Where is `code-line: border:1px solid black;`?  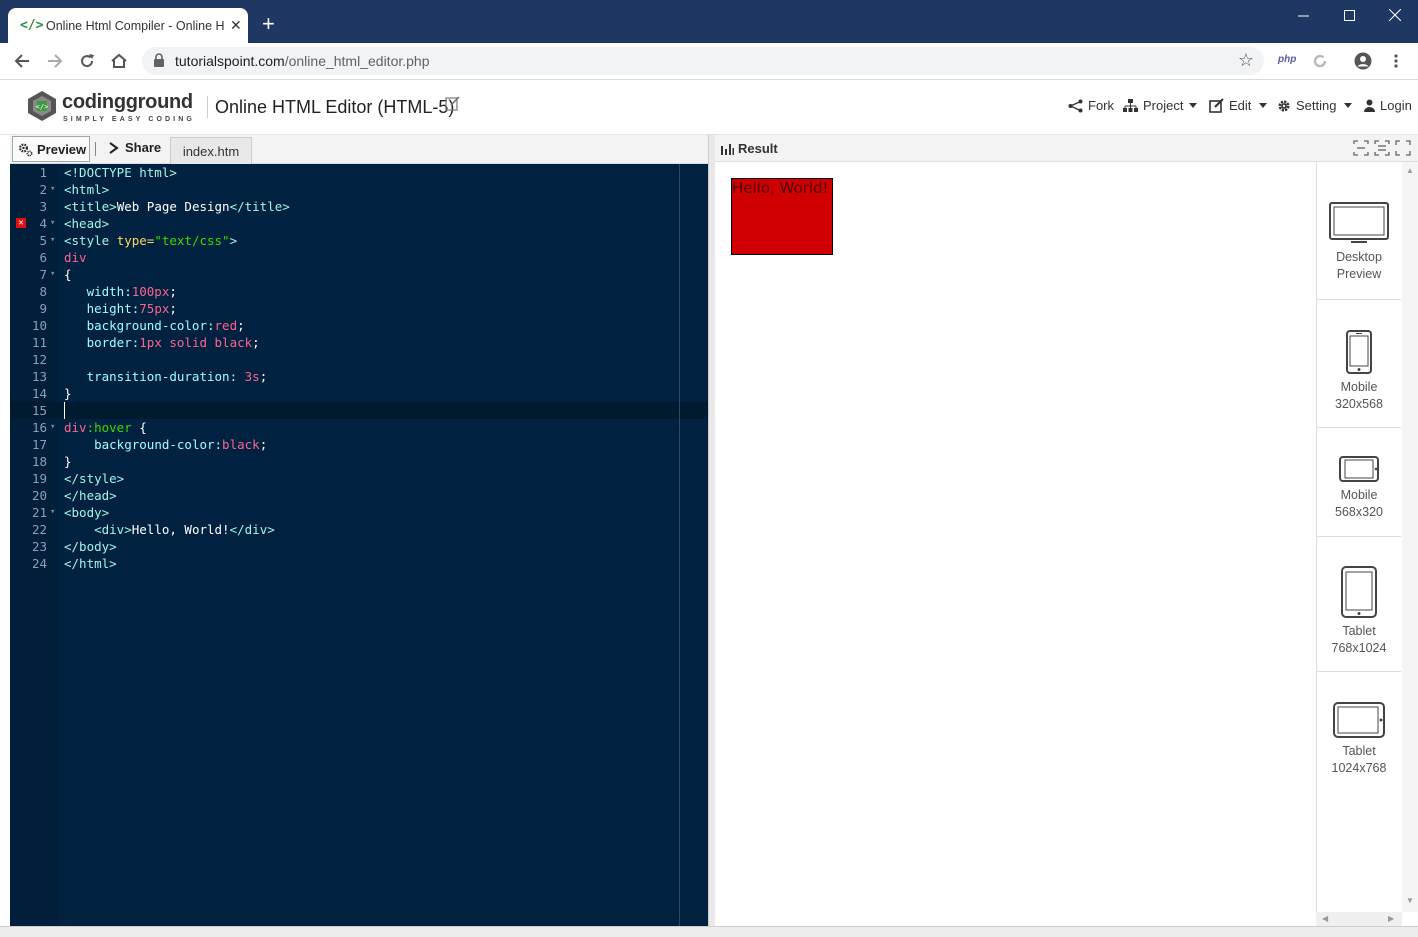
code-line: border:1px solid black; is located at coordinates (359, 342).